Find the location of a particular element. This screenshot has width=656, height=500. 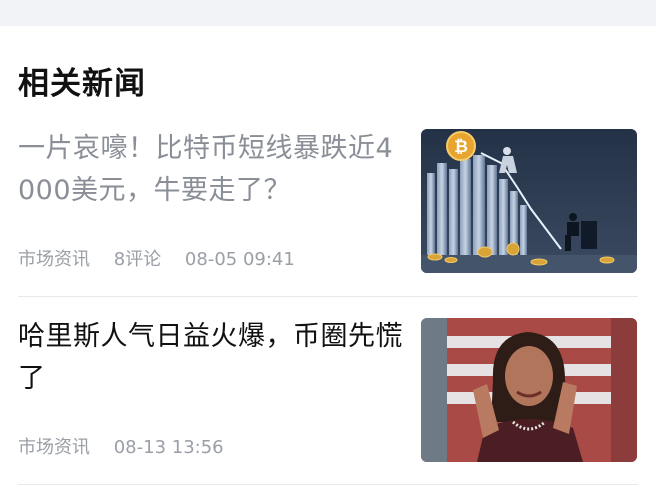

section-title: 相关新闻 is located at coordinates (82, 84).